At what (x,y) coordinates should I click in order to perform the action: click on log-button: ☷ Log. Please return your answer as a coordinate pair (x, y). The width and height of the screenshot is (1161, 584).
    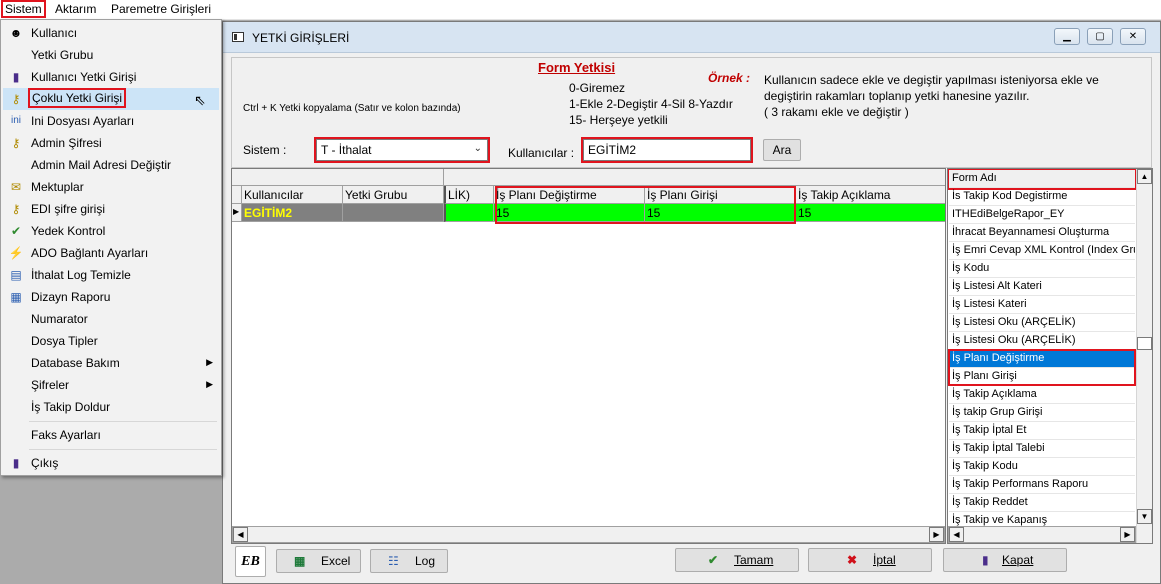
    Looking at the image, I should click on (409, 561).